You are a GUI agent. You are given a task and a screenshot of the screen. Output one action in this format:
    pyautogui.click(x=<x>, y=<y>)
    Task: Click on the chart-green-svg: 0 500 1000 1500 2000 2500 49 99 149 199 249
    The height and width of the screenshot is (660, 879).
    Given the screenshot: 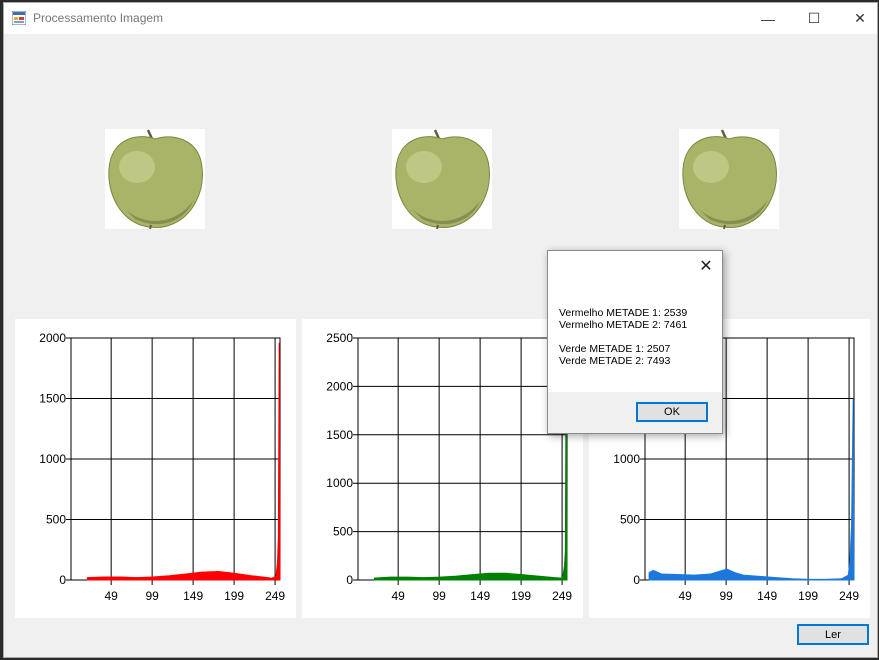 What is the action you would take?
    pyautogui.click(x=449, y=467)
    